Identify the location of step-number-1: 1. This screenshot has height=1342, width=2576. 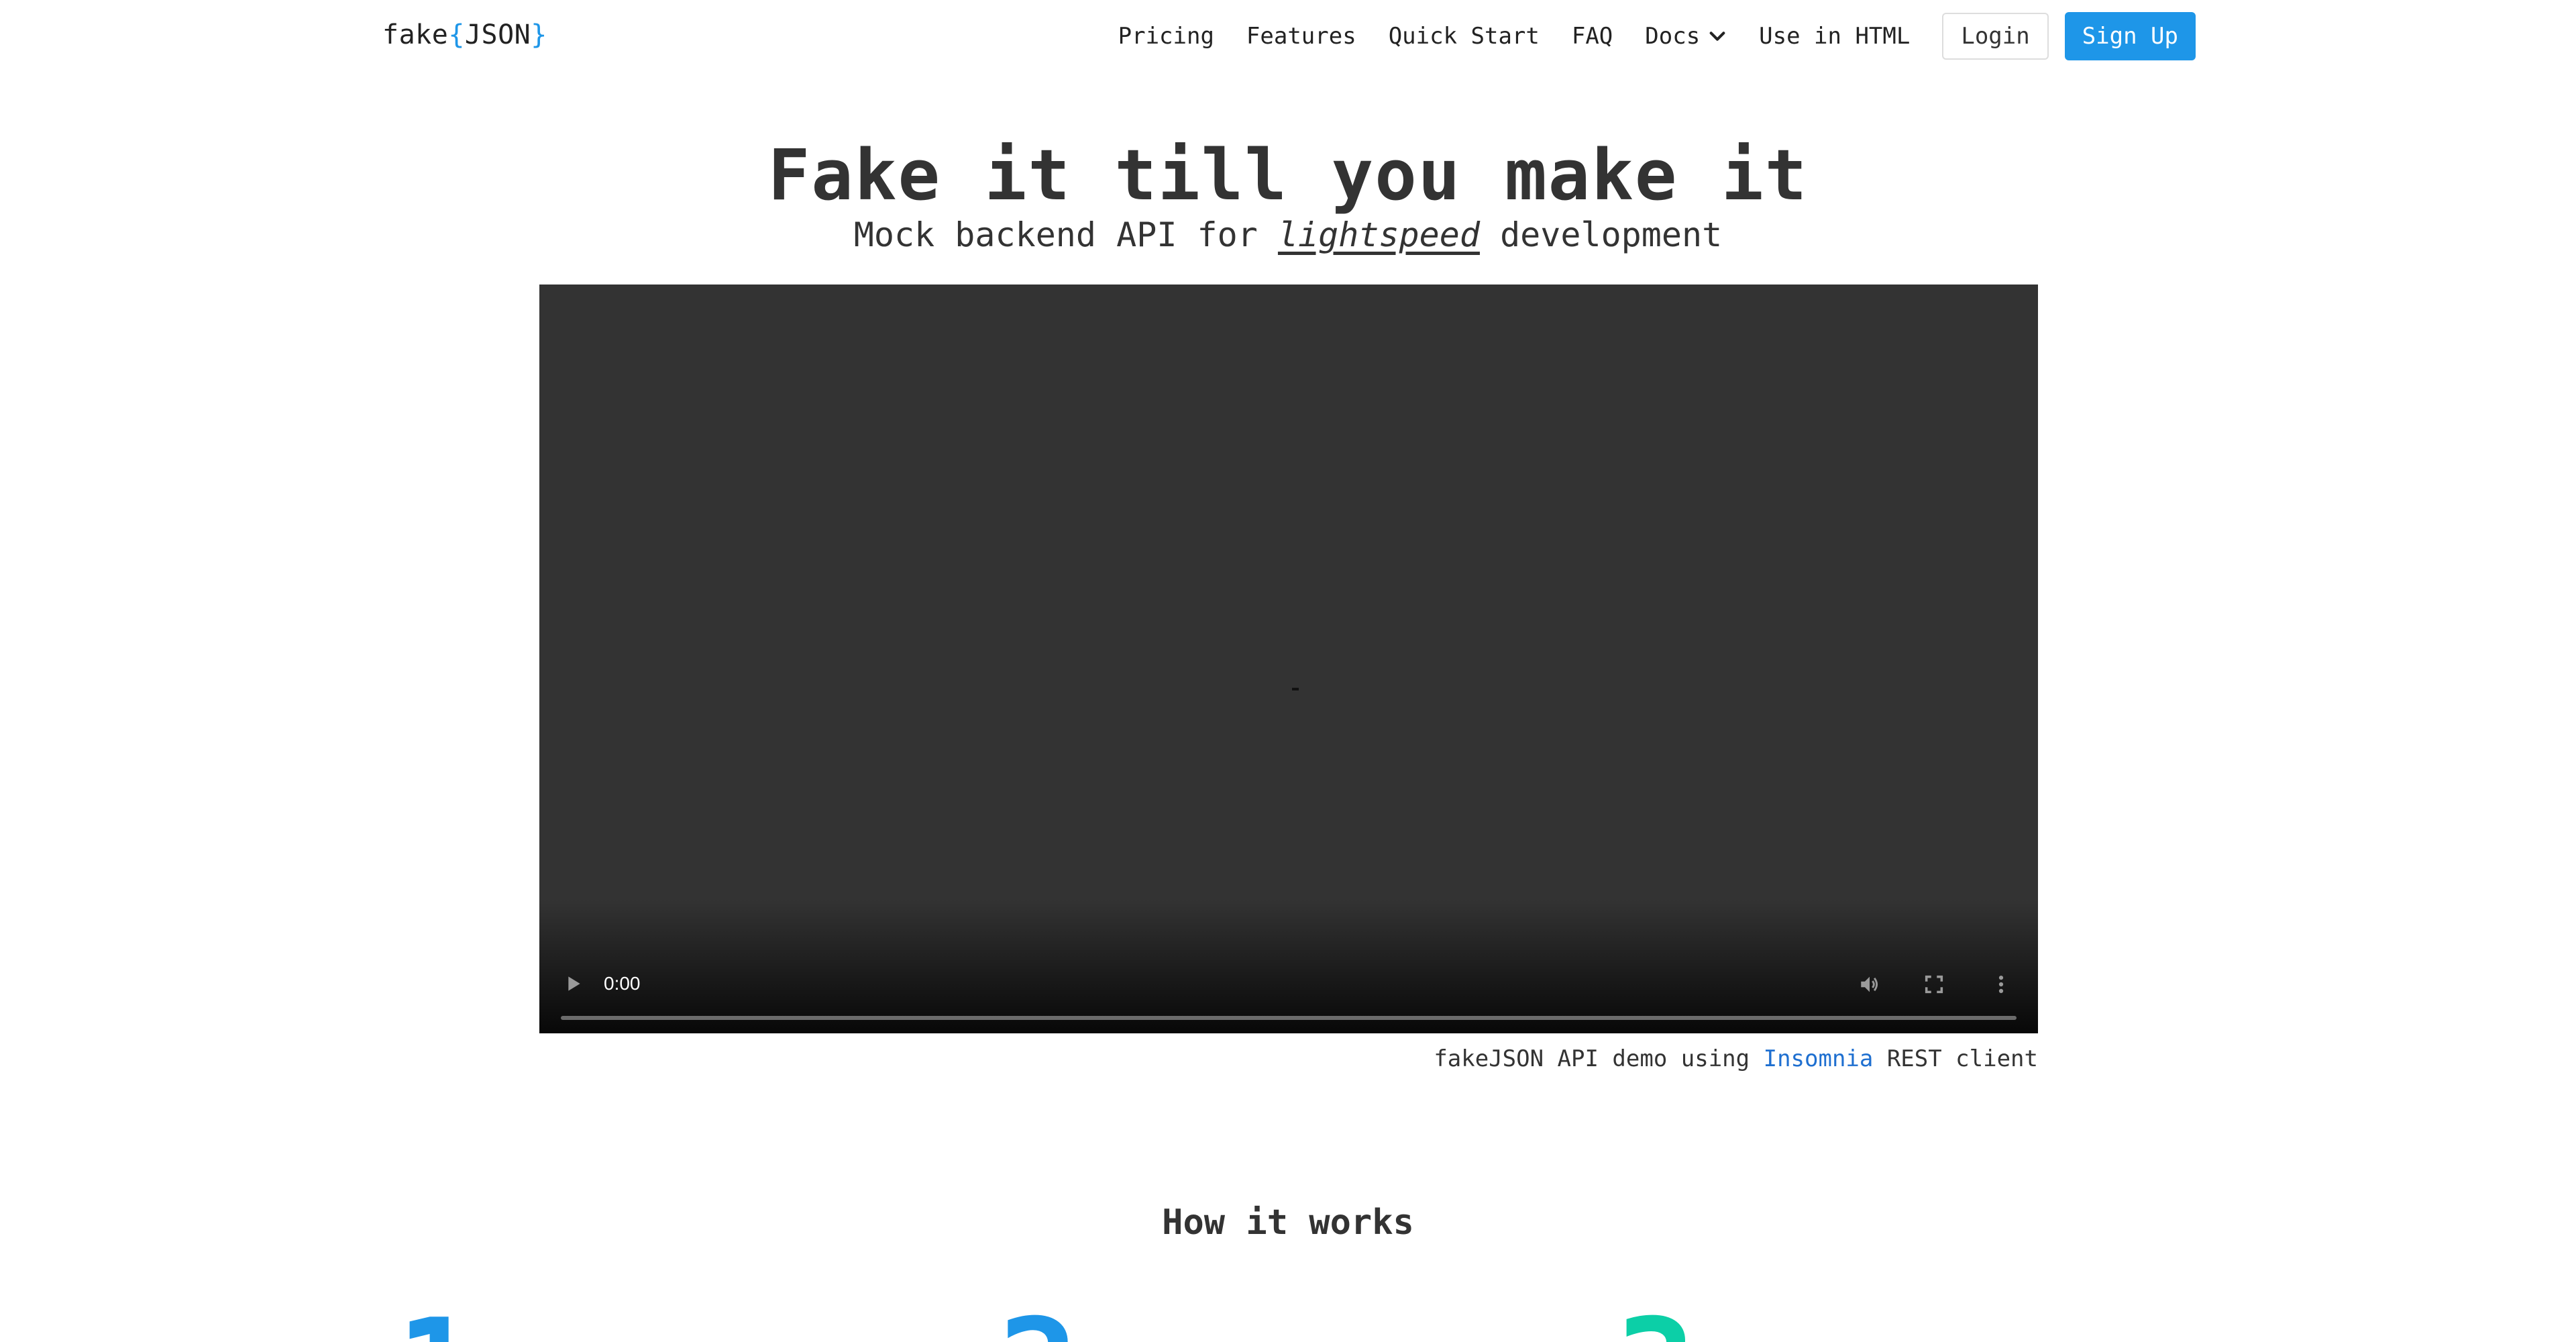
(436, 1322).